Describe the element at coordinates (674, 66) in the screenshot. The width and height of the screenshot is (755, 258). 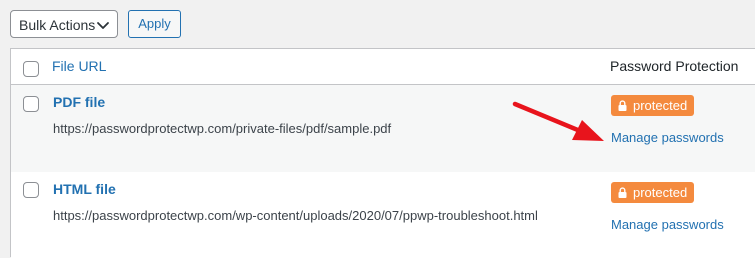
I see `column-password-protection: Password Protection` at that location.